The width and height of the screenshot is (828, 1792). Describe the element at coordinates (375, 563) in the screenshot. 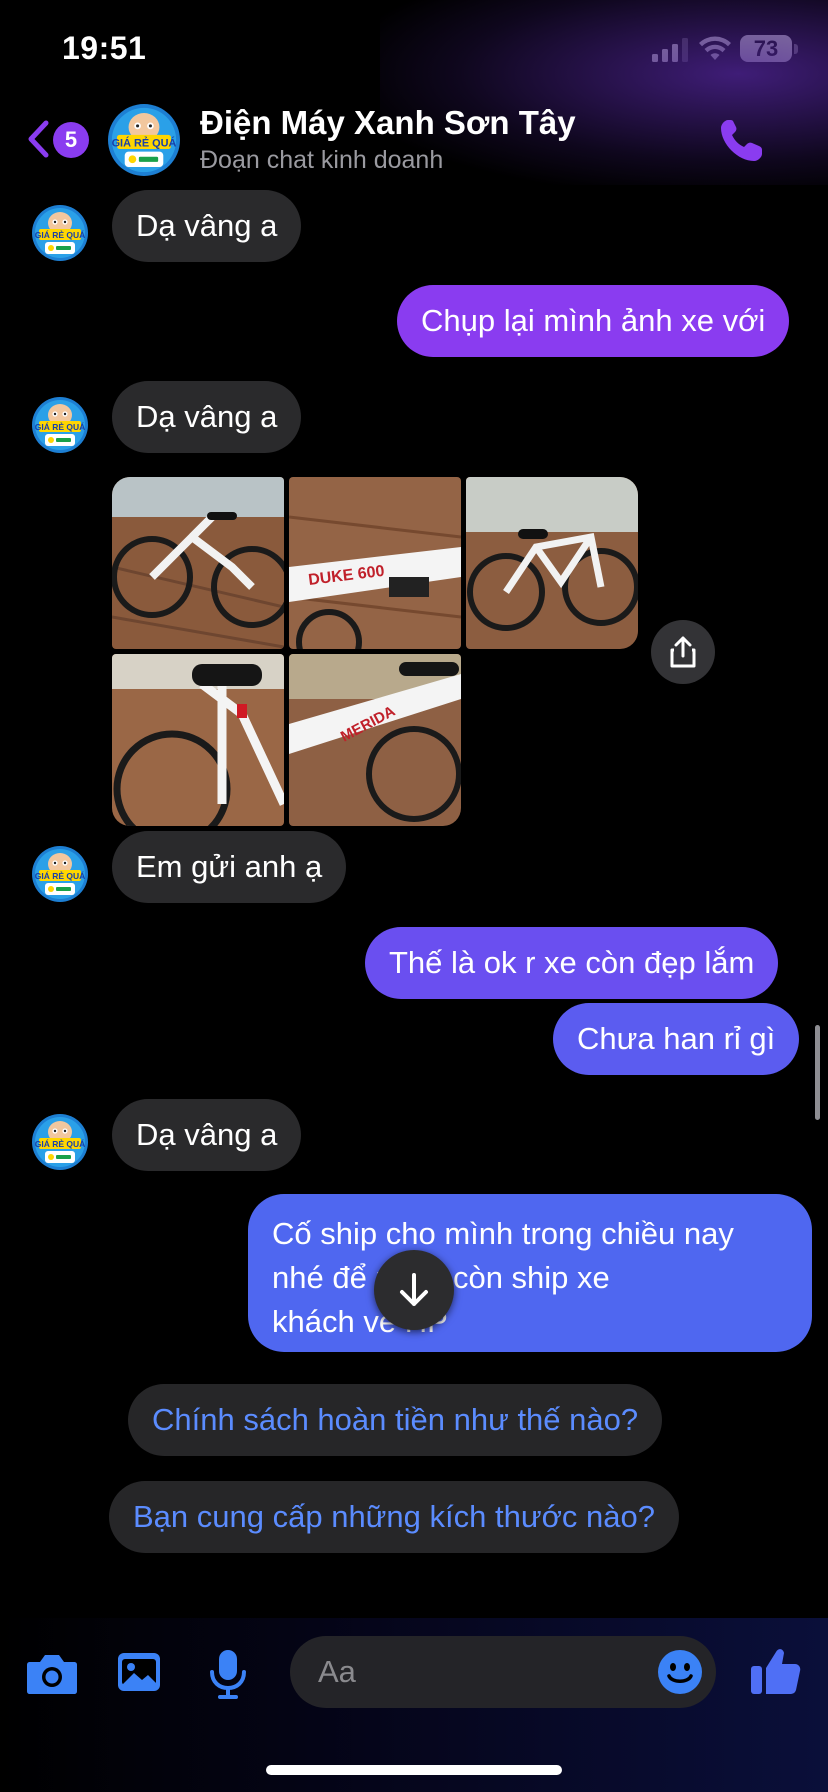

I see `photo-attachment: DUKE 600` at that location.